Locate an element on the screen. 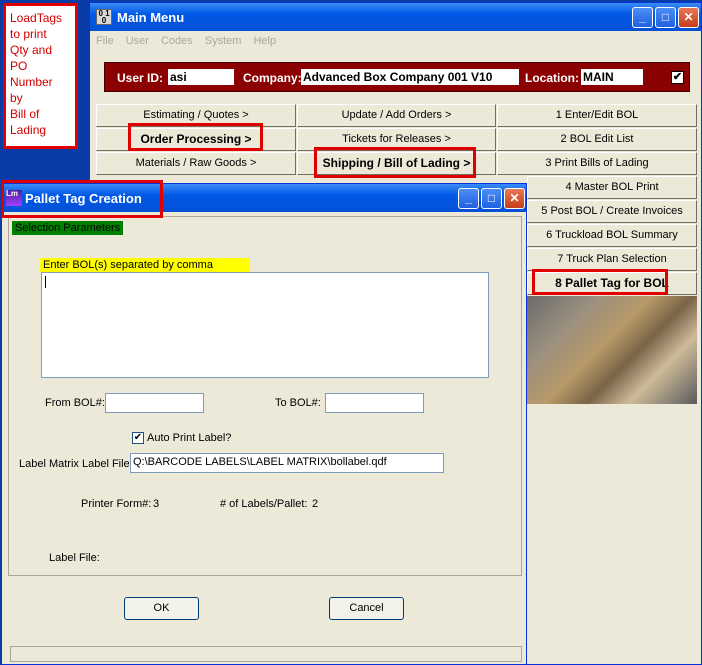  ok-button: OK is located at coordinates (161, 608).